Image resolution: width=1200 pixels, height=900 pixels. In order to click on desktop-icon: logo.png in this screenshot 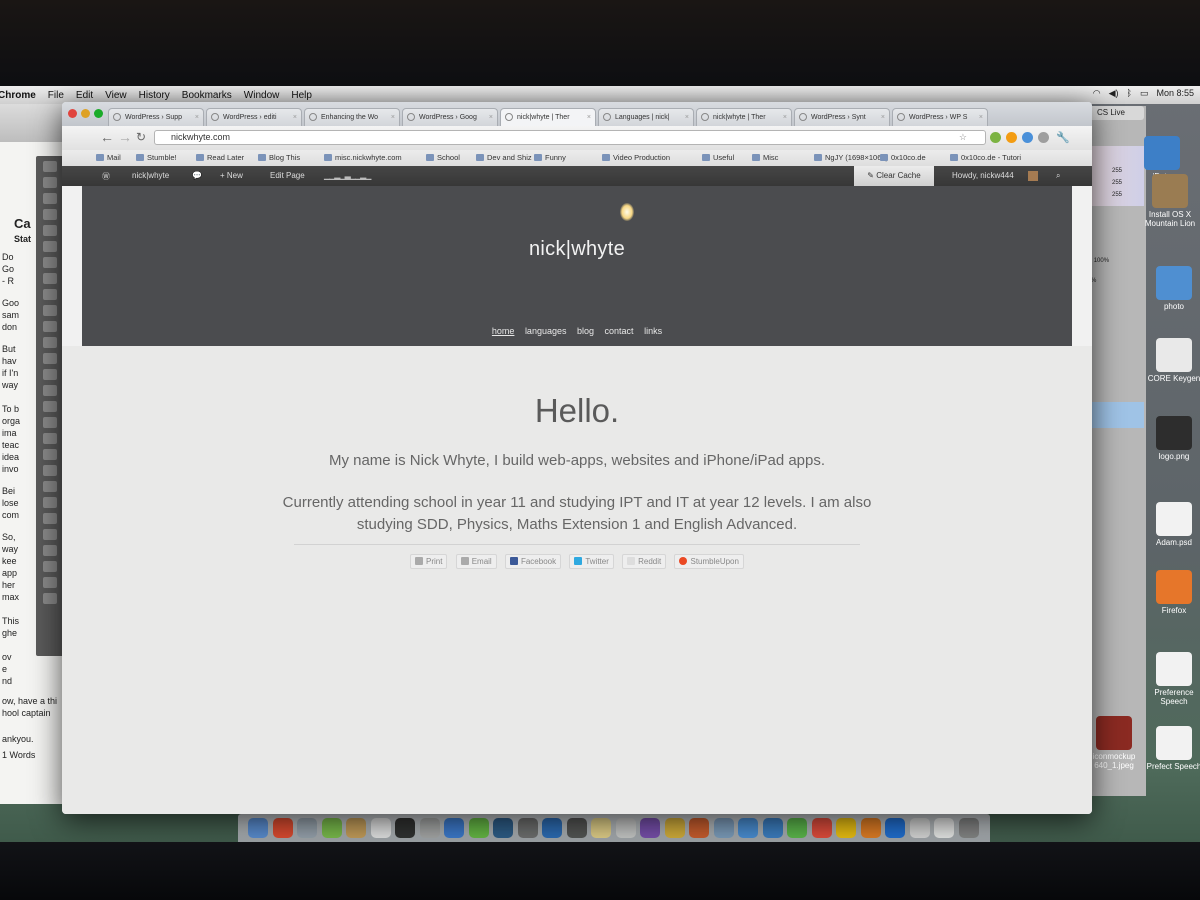, I will do `click(1172, 438)`.